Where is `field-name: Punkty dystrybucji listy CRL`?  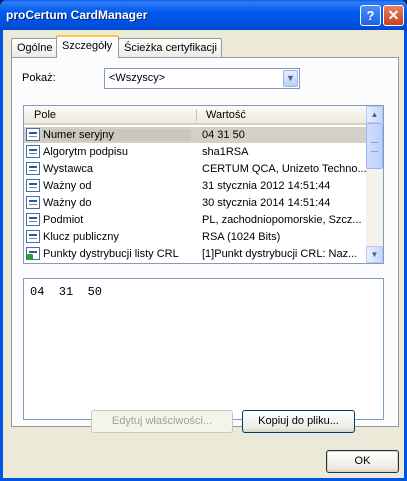 field-name: Punkty dystrybucji listy CRL is located at coordinates (111, 254).